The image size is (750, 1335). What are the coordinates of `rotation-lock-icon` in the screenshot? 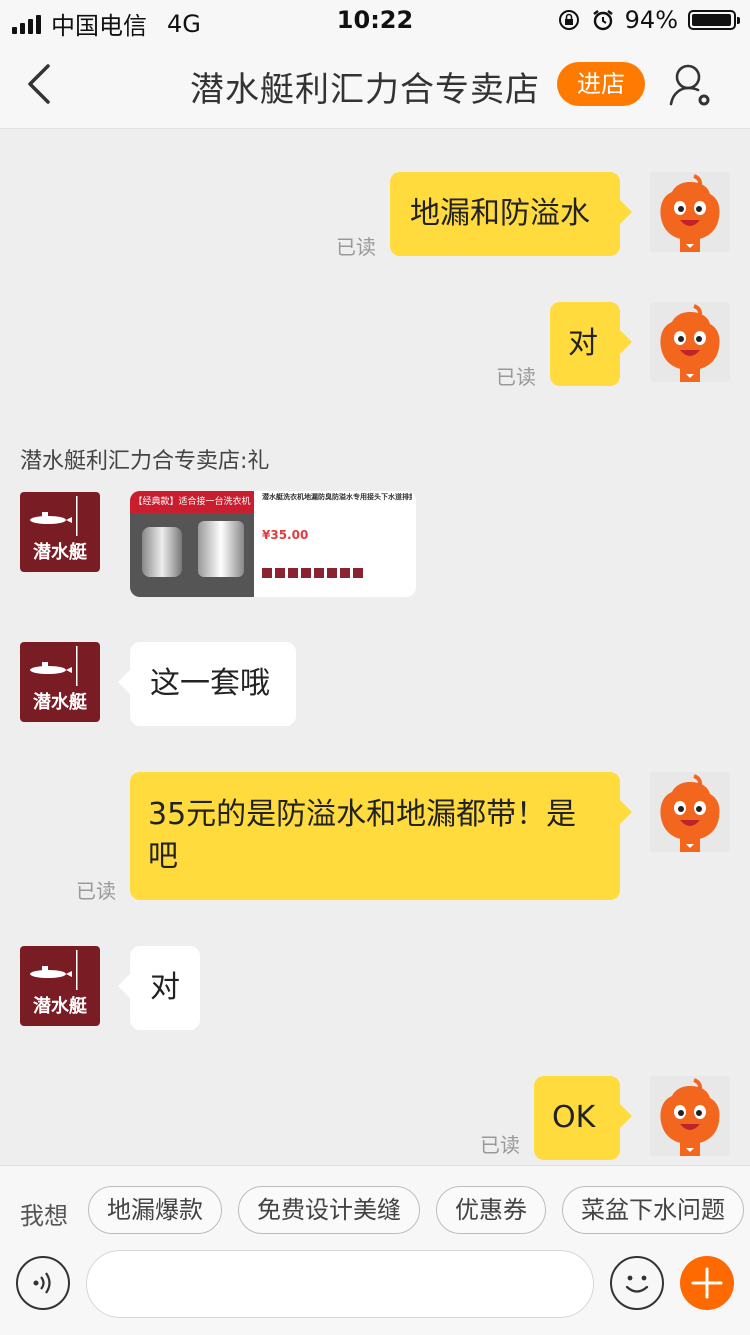 It's located at (568, 20).